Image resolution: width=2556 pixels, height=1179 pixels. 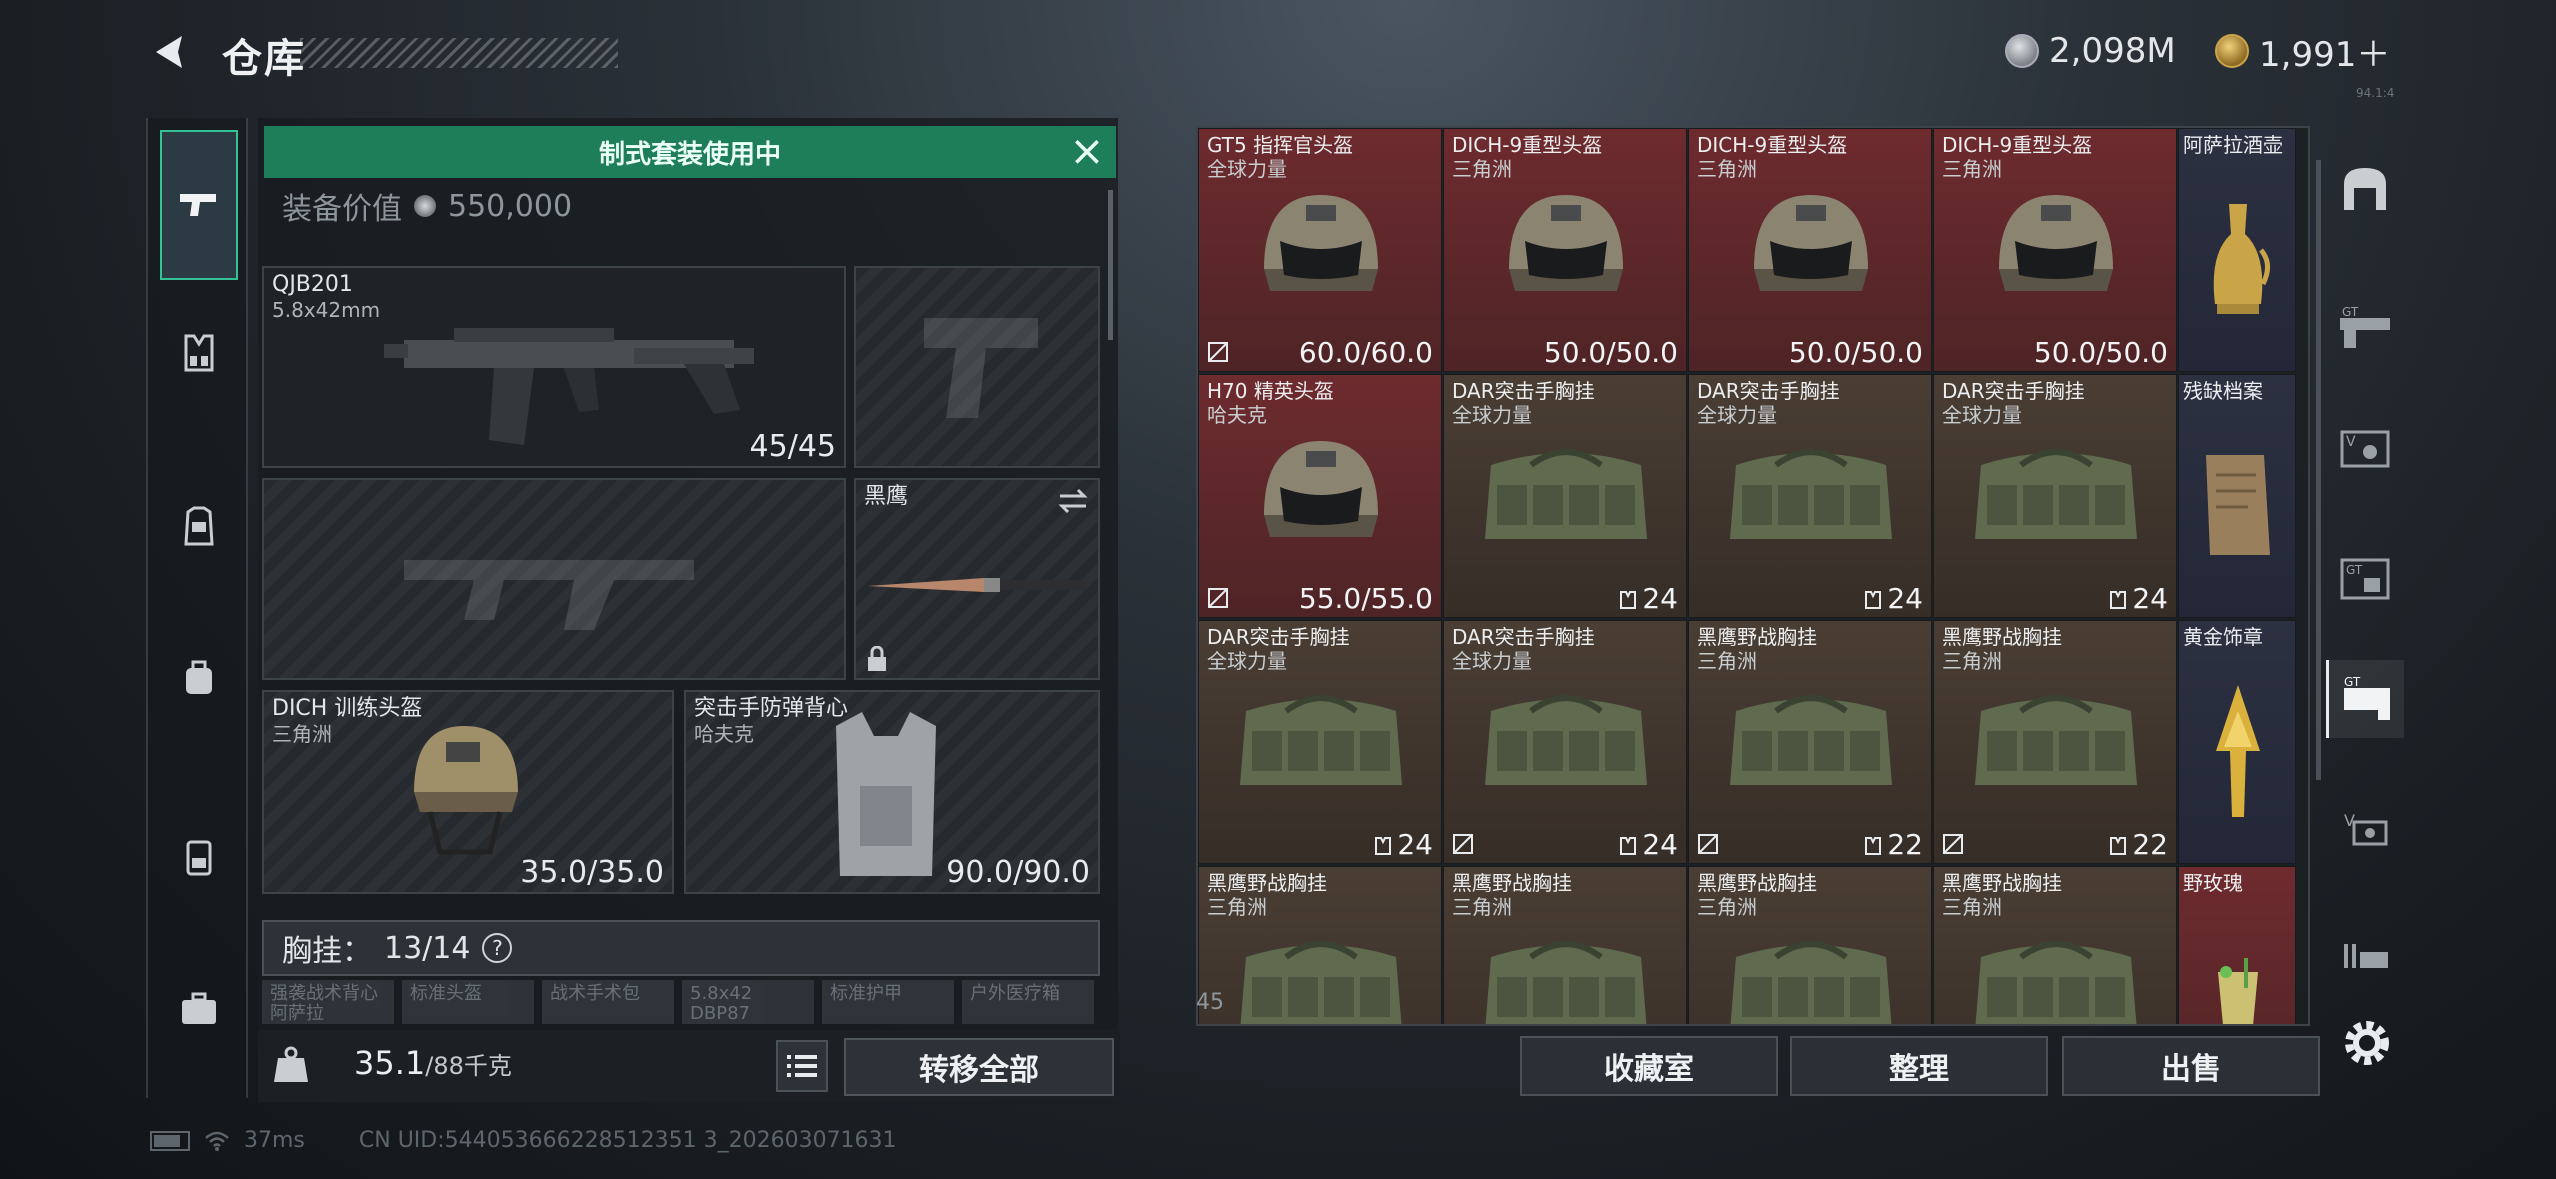 What do you see at coordinates (2237, 250) in the screenshot?
I see `stash-item-small: 阿萨拉酒壶` at bounding box center [2237, 250].